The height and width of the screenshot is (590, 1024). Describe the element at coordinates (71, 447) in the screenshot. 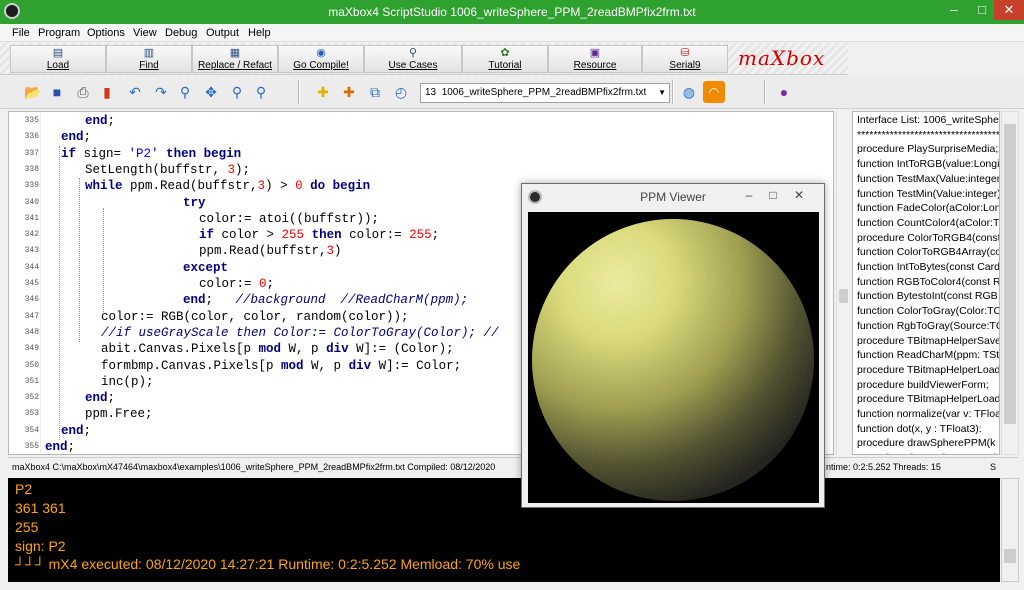

I see `code-token: ;` at that location.